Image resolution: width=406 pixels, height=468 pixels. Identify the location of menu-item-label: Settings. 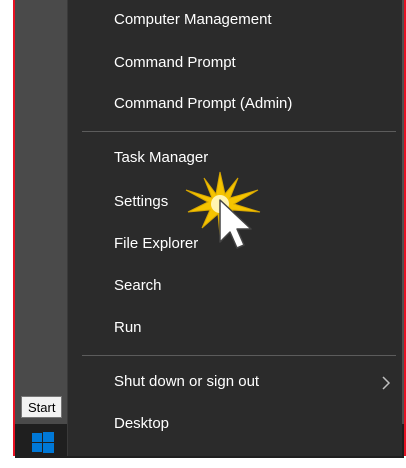
(141, 201).